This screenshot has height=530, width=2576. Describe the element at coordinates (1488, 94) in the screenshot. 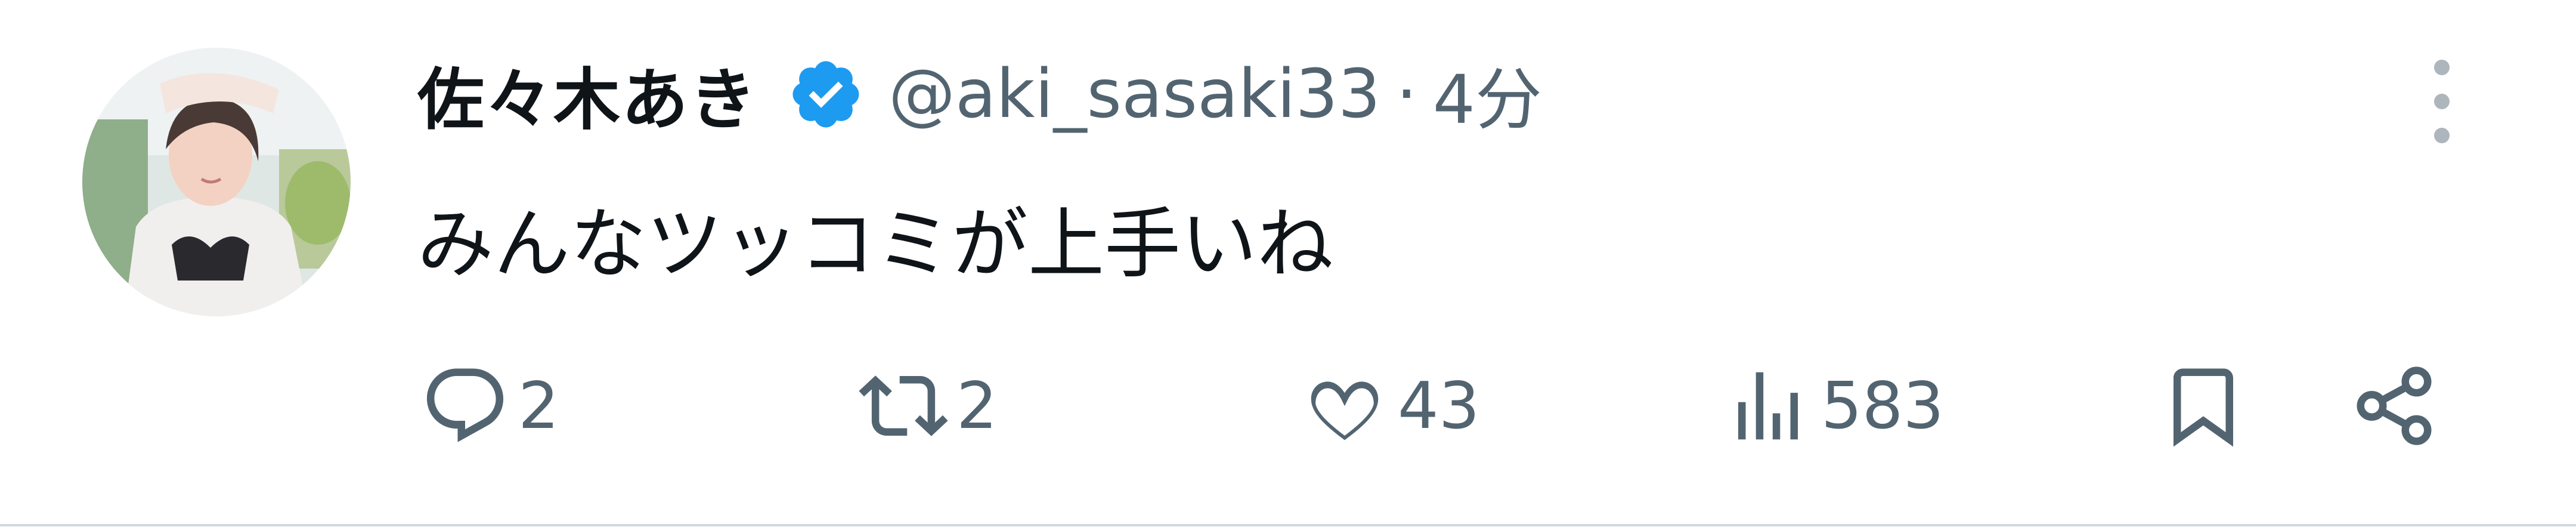

I see `timestamp: 4分` at that location.